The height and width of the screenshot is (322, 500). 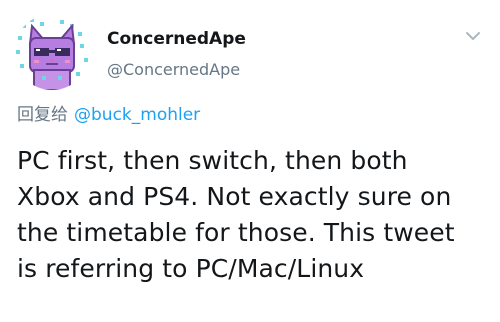 I want to click on chevron-down-icon, so click(x=473, y=36).